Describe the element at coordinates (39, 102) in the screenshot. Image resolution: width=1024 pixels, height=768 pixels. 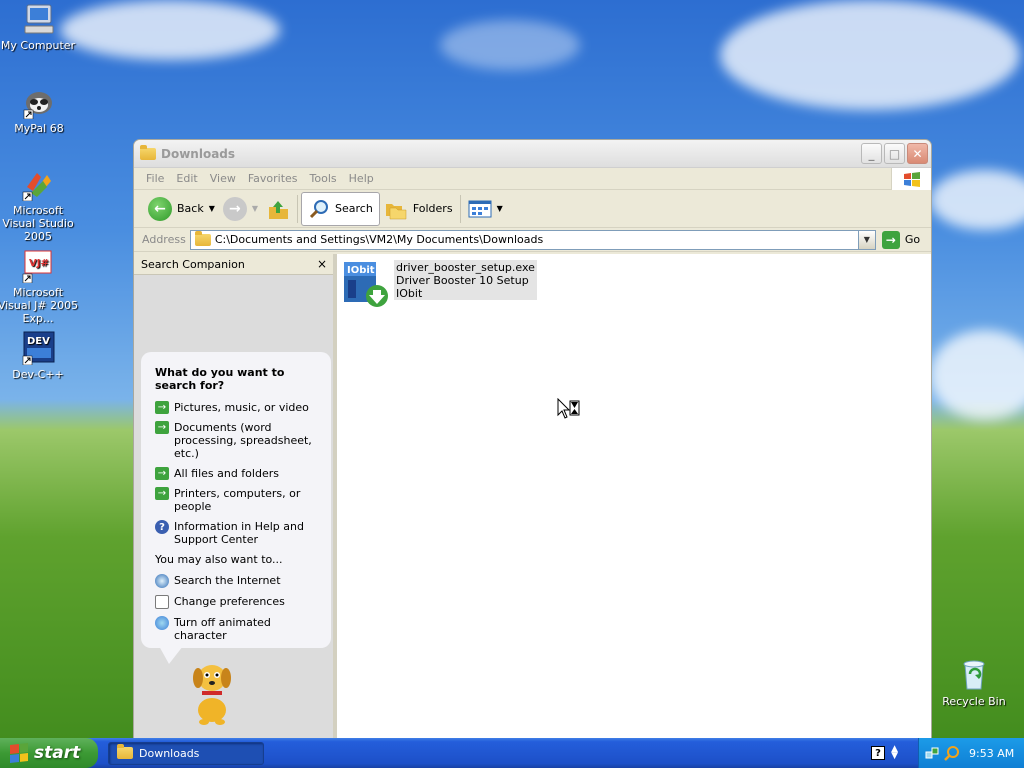
I see `raccoon-icon` at that location.